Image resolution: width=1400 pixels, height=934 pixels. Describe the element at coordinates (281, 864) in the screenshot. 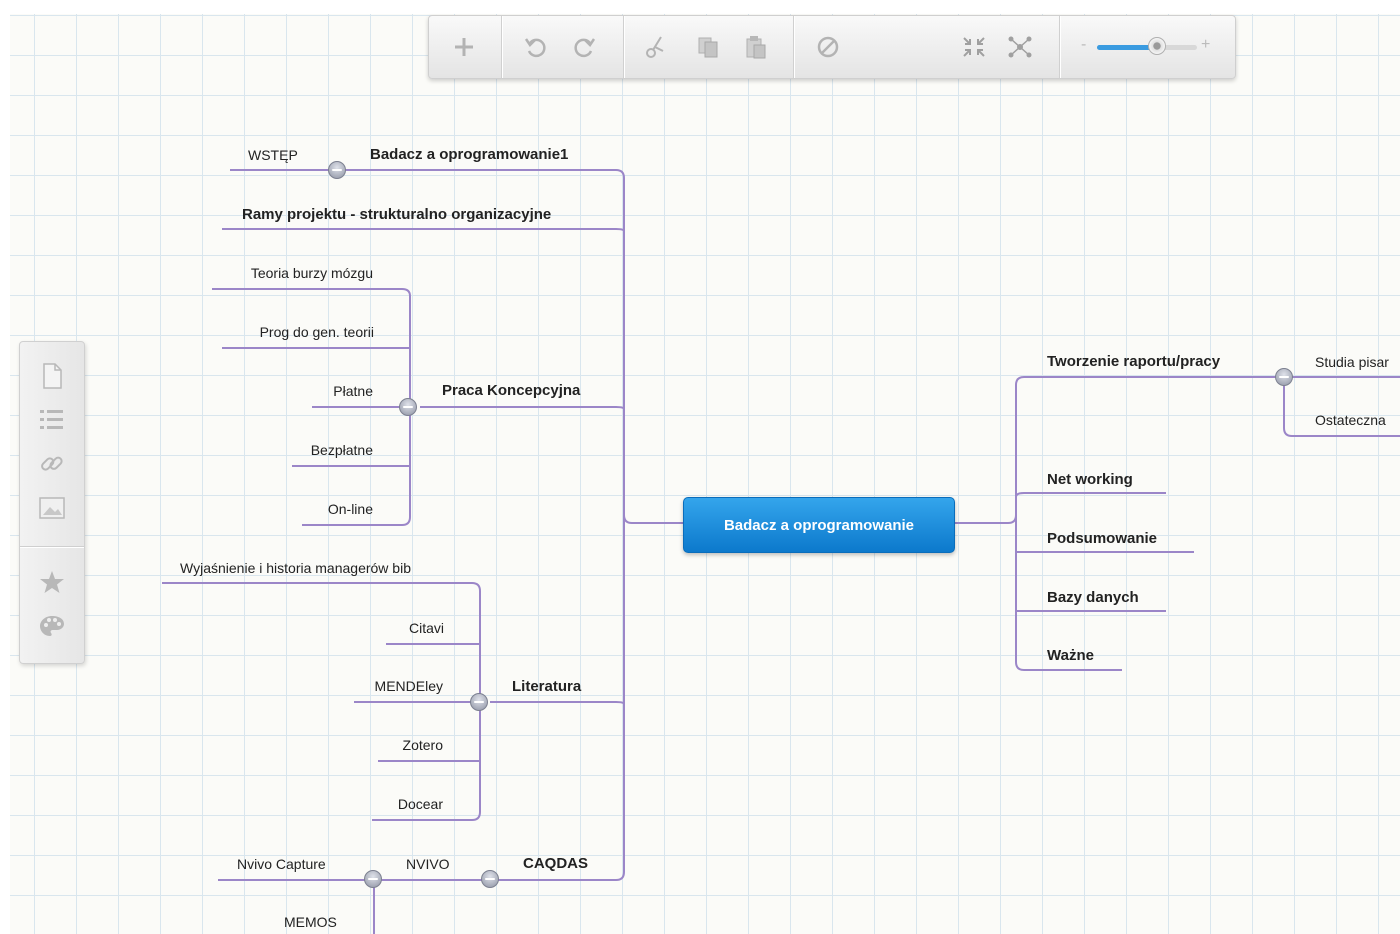

I see `node-nvivo-capture: Nvivo Capture` at that location.